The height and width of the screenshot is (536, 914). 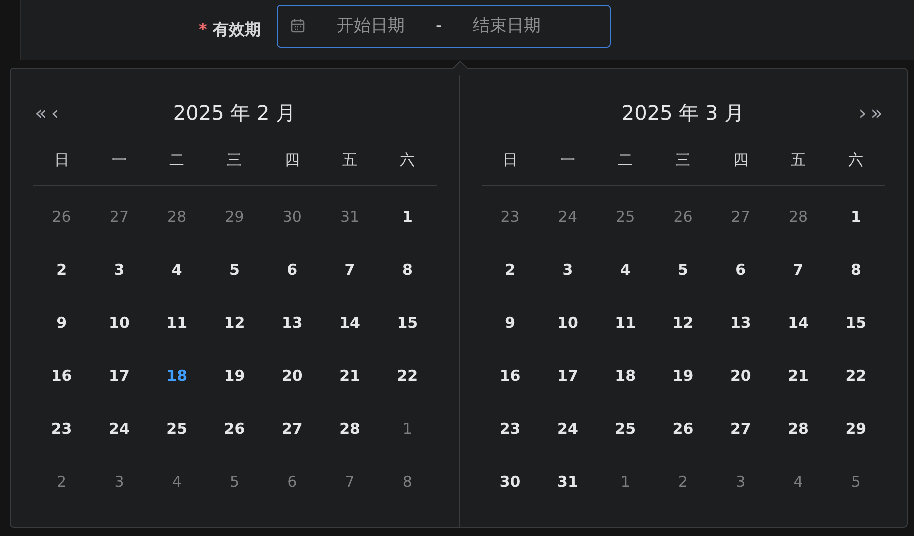 I want to click on weekday-label: 二, so click(x=626, y=160).